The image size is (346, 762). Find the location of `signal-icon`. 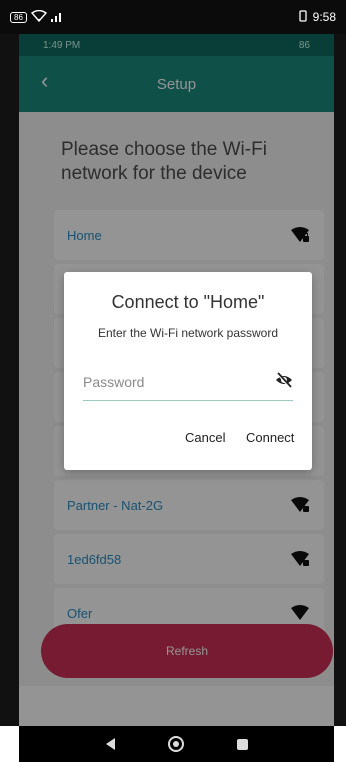

signal-icon is located at coordinates (57, 17).